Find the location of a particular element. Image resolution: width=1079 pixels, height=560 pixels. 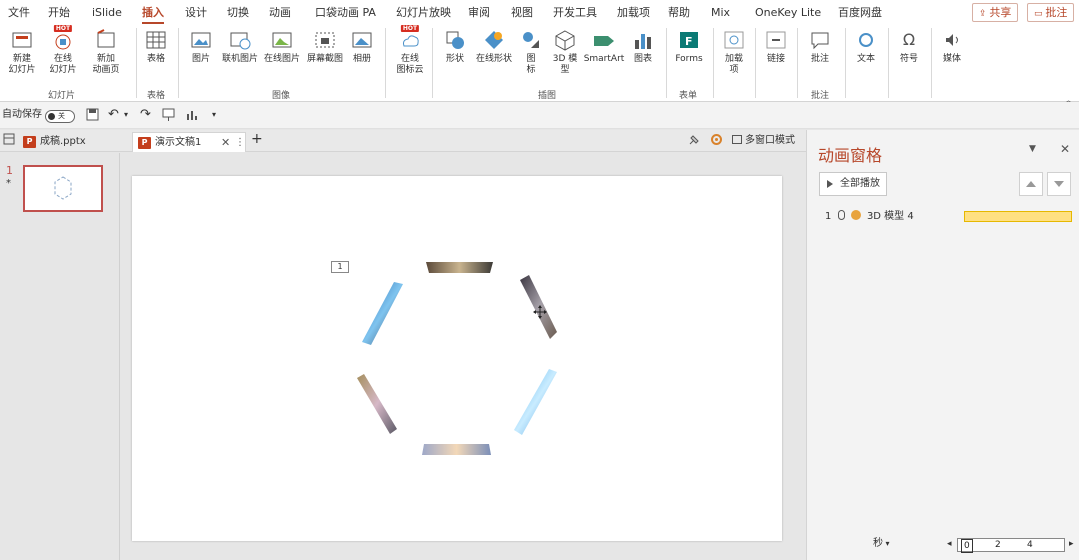

tab-review: 审阅 is located at coordinates (479, 13).